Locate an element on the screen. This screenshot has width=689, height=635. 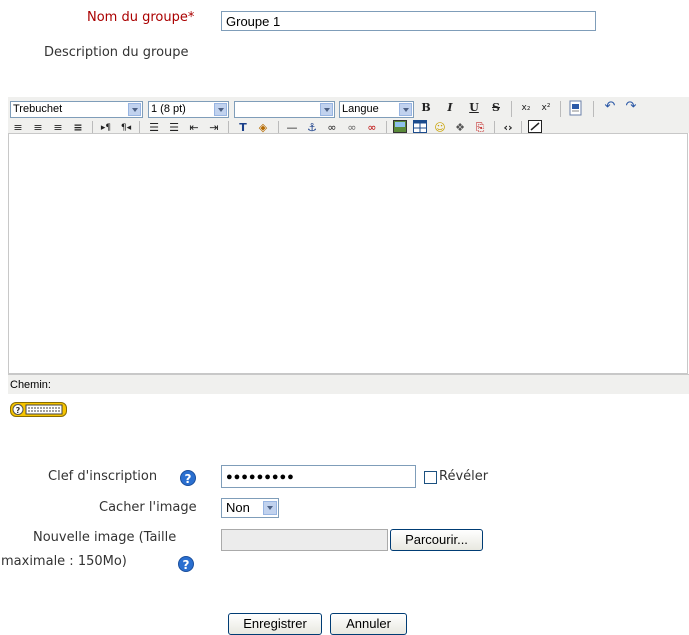
font-select: Trebuchet is located at coordinates (76, 109).